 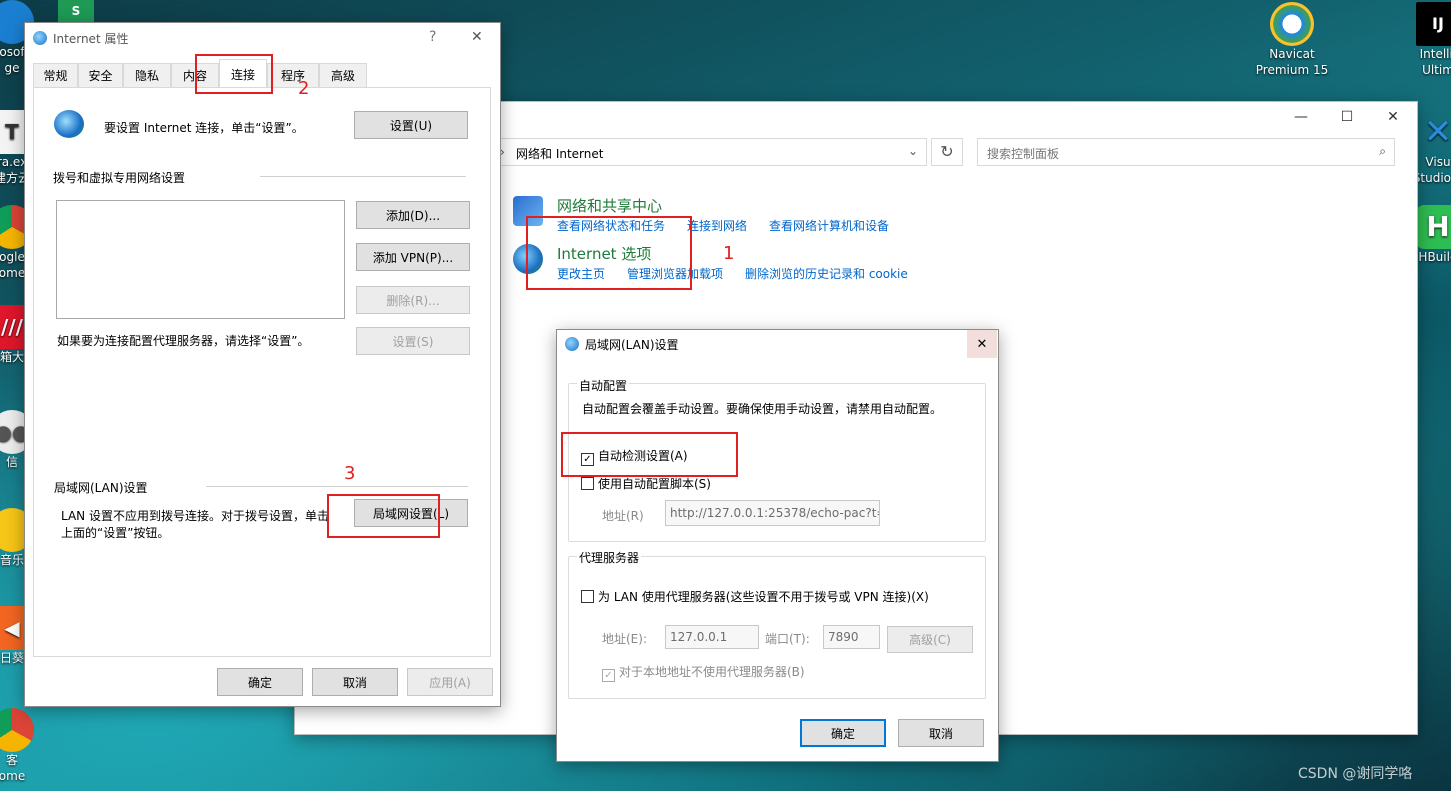 I want to click on lan-description-line1: LAN 设置不应用到拨号连接。对于拨号设置，单击, so click(x=195, y=516).